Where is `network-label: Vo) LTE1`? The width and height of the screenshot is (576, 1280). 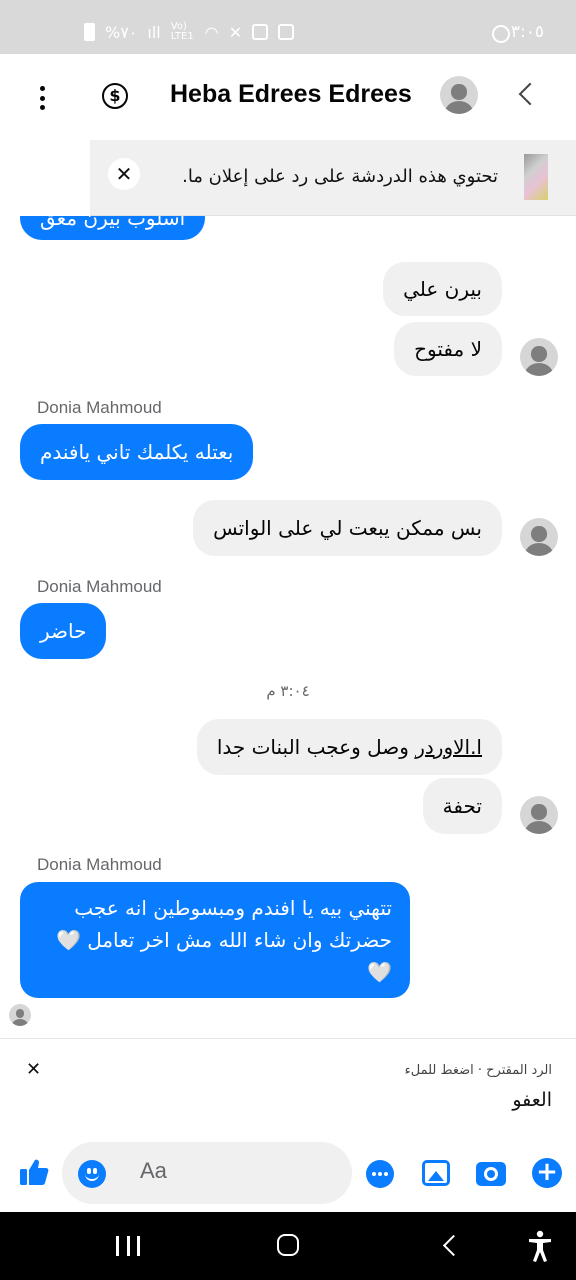
network-label: Vo) LTE1 is located at coordinates (182, 31).